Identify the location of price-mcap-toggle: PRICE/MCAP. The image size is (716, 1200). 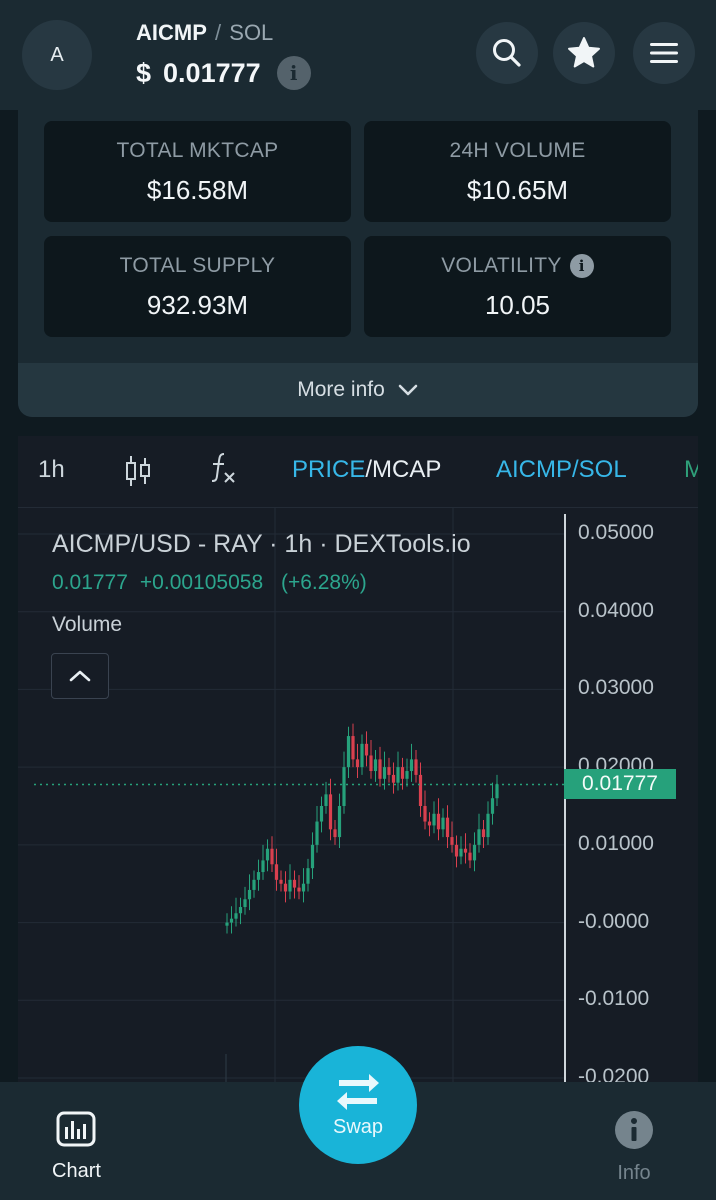
(366, 470).